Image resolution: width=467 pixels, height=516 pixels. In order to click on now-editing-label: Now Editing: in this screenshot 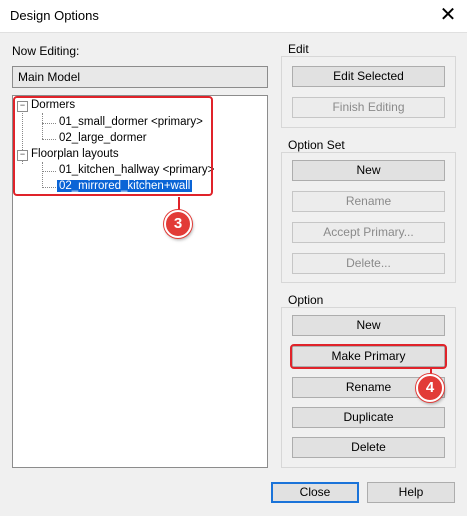, I will do `click(46, 51)`.